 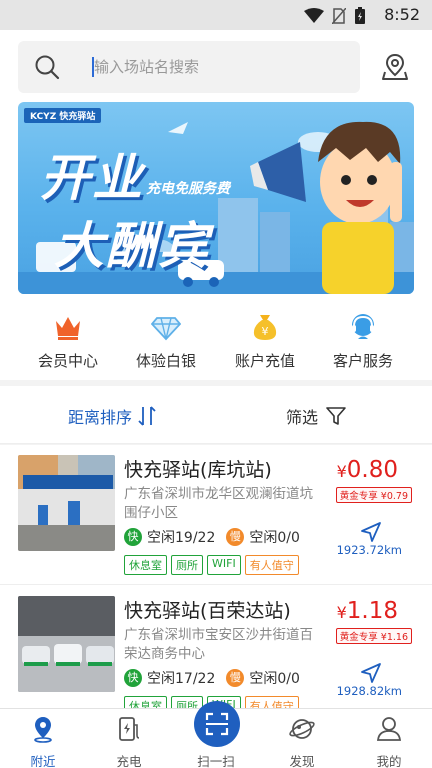 What do you see at coordinates (395, 67) in the screenshot?
I see `map-location-icon` at bounding box center [395, 67].